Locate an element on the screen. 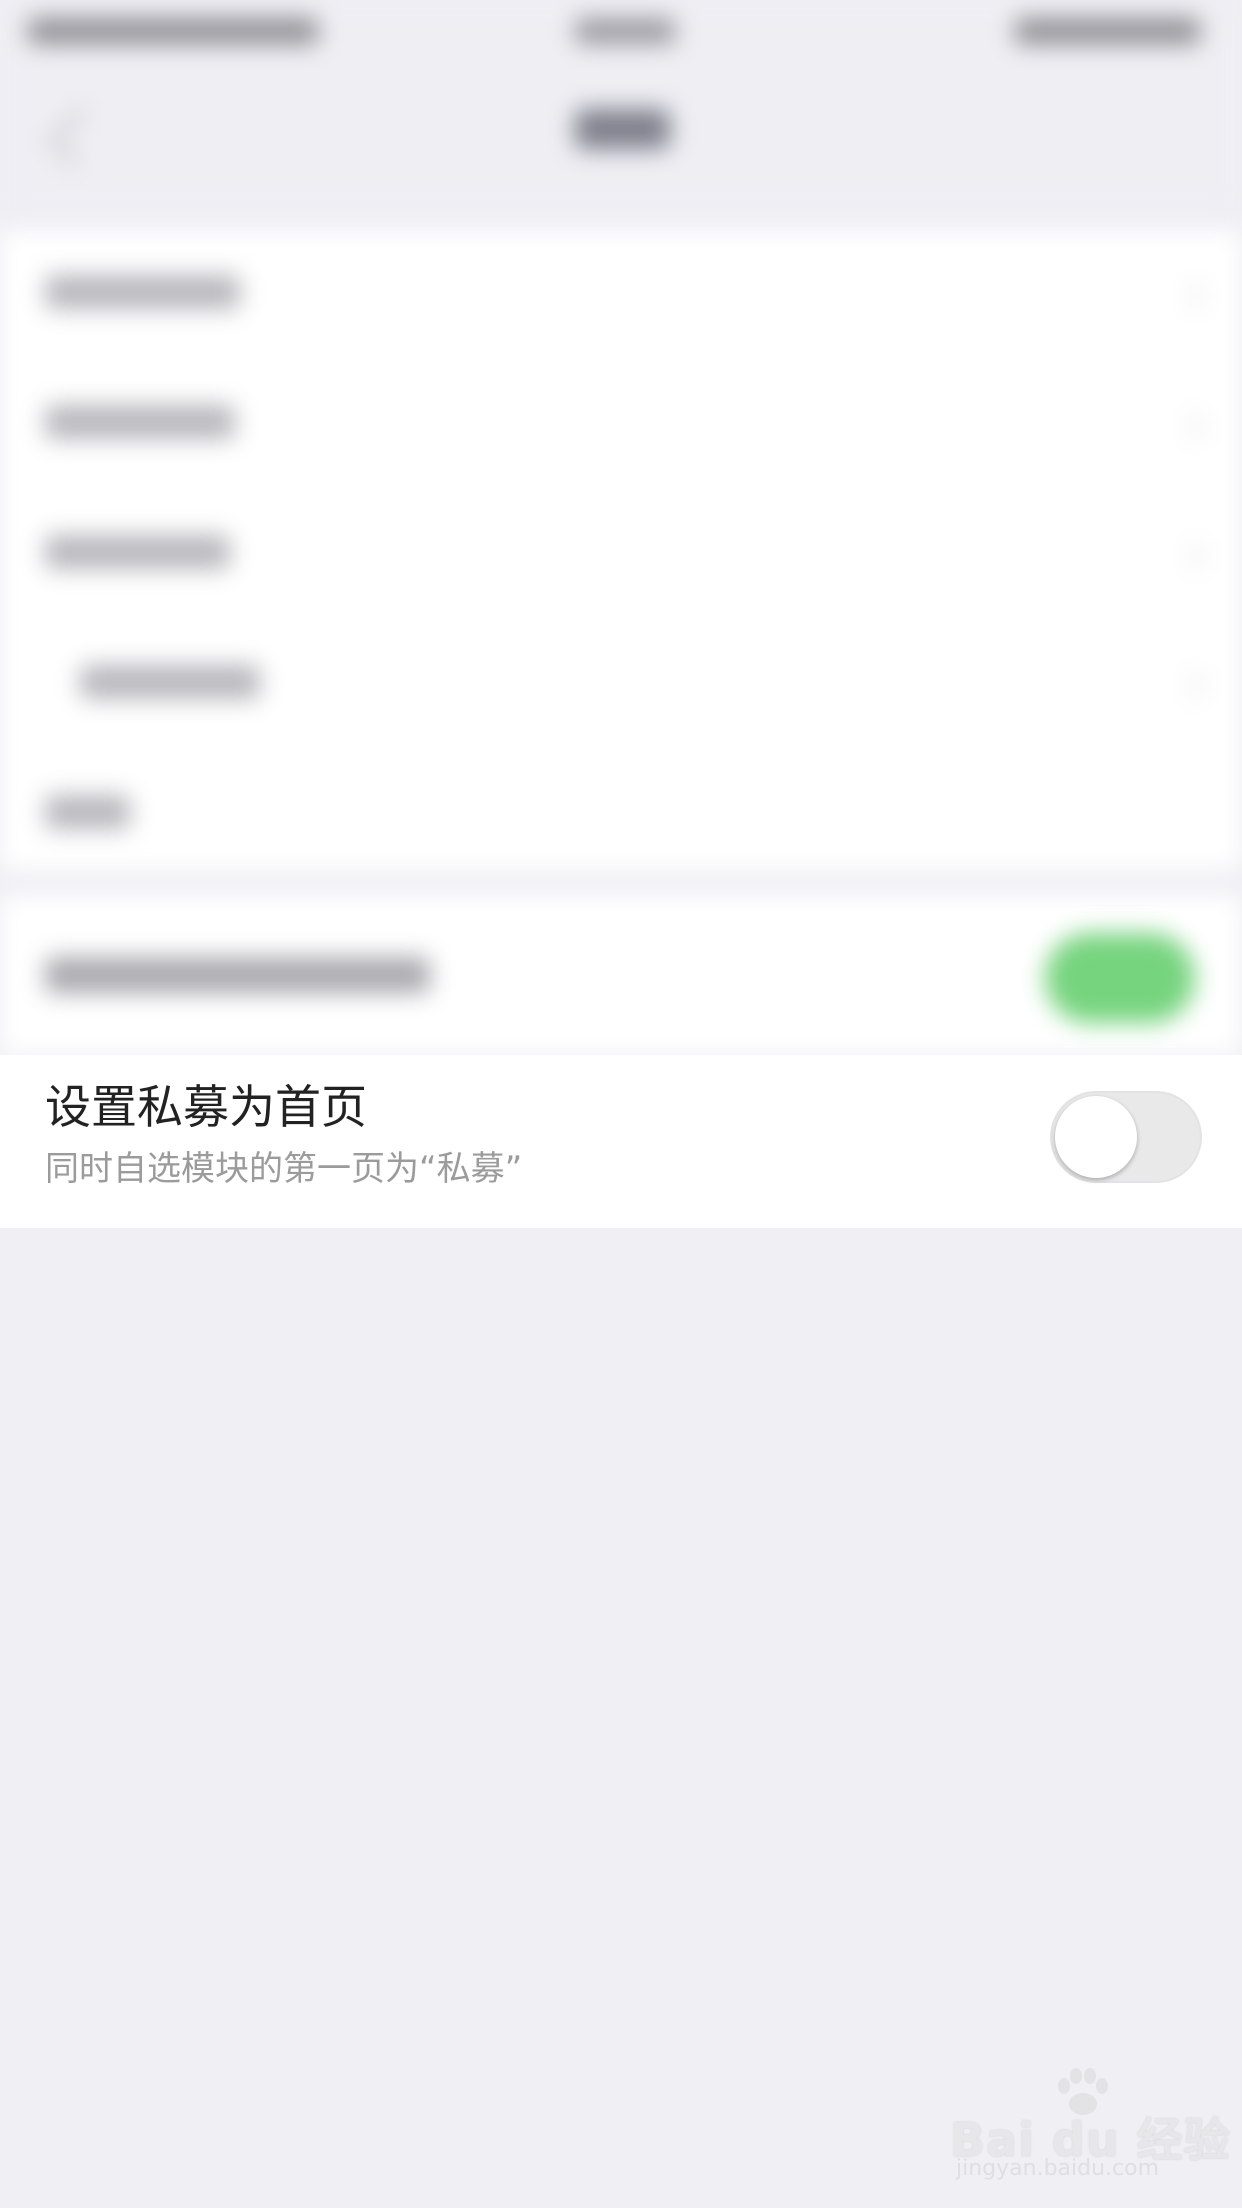 The image size is (1242, 2208). private-fund-homepage-toggle is located at coordinates (1126, 1137).